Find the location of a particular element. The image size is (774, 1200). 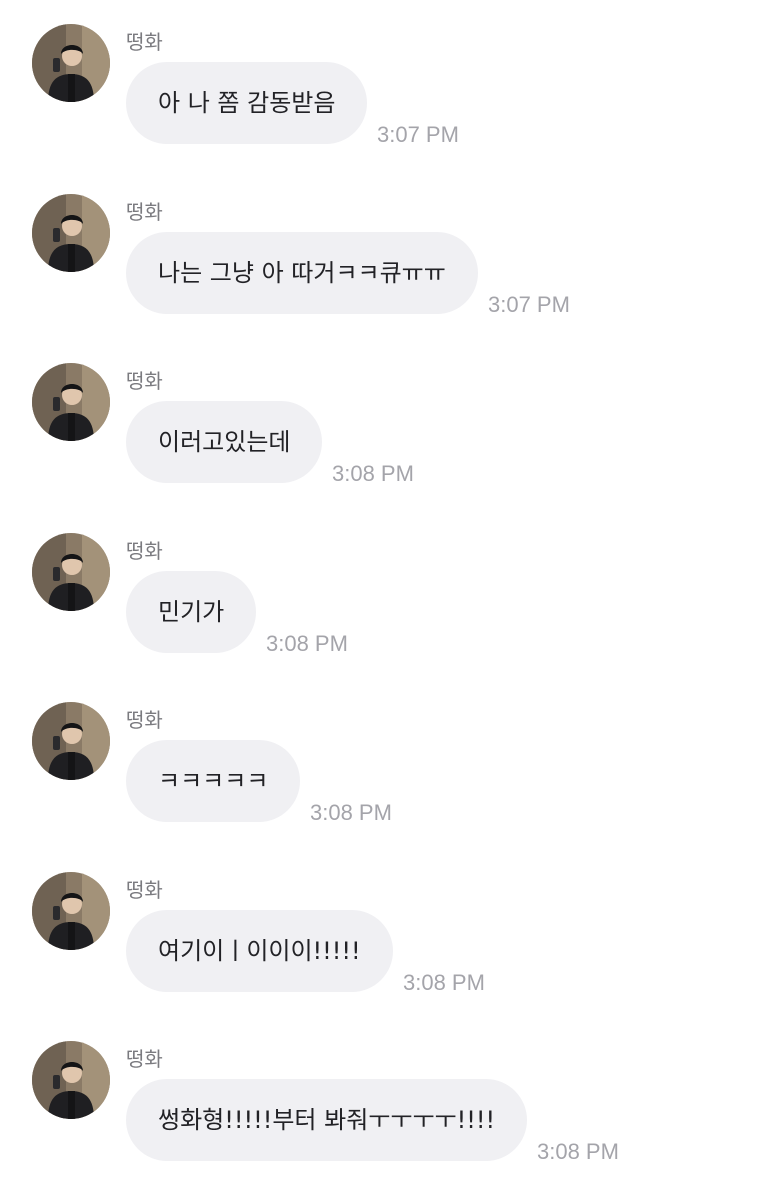

message-bubble: 민기가 is located at coordinates (191, 611).